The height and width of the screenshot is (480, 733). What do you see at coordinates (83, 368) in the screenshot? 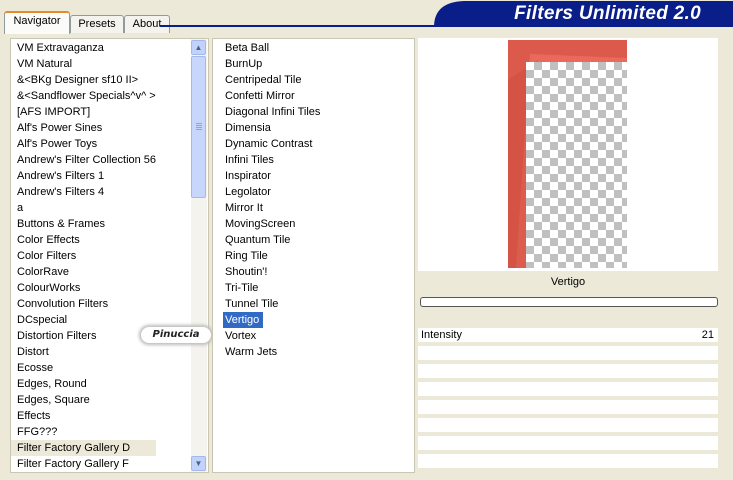
I see `category-item: Ecosse` at bounding box center [83, 368].